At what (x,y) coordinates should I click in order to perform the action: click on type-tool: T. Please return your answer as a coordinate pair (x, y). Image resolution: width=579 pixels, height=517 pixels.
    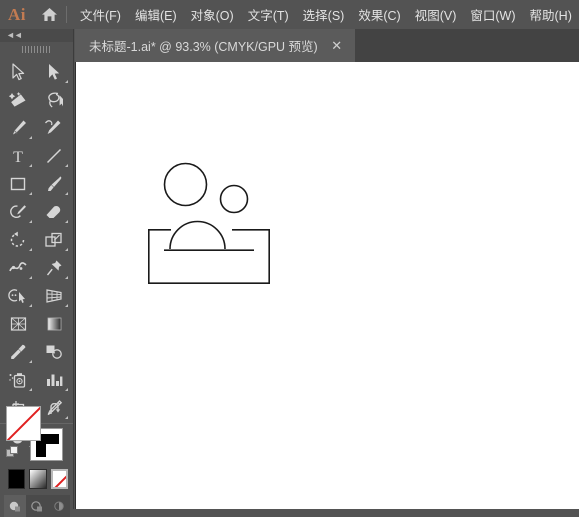
    Looking at the image, I should click on (18, 156).